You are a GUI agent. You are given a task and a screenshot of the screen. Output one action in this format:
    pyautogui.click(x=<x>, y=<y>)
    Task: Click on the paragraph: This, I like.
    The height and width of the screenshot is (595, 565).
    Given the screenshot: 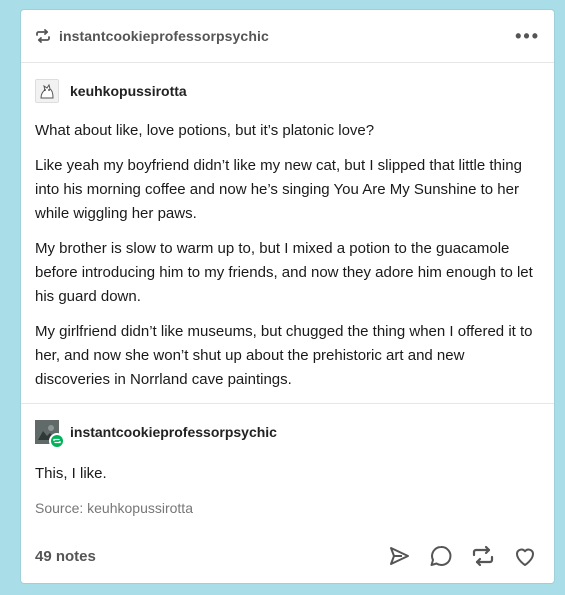 What is the action you would take?
    pyautogui.click(x=71, y=473)
    